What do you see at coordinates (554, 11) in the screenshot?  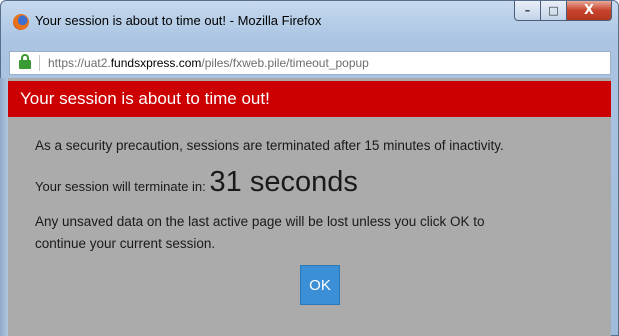 I see `maximize-button: □` at bounding box center [554, 11].